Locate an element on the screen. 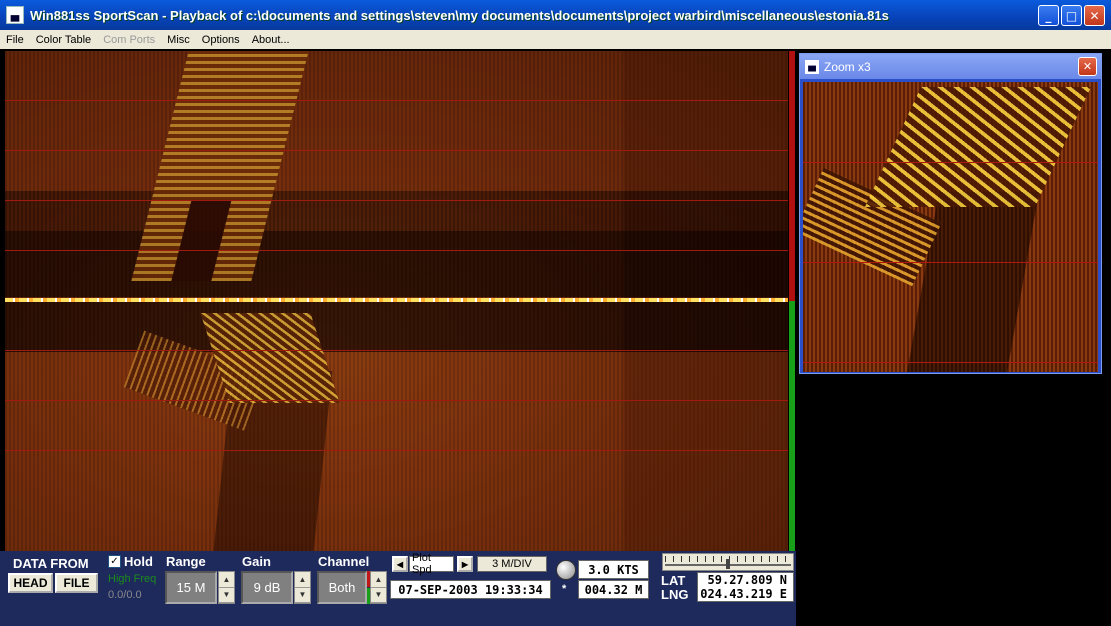 The height and width of the screenshot is (626, 1111). gain-value: 9 dB is located at coordinates (267, 587).